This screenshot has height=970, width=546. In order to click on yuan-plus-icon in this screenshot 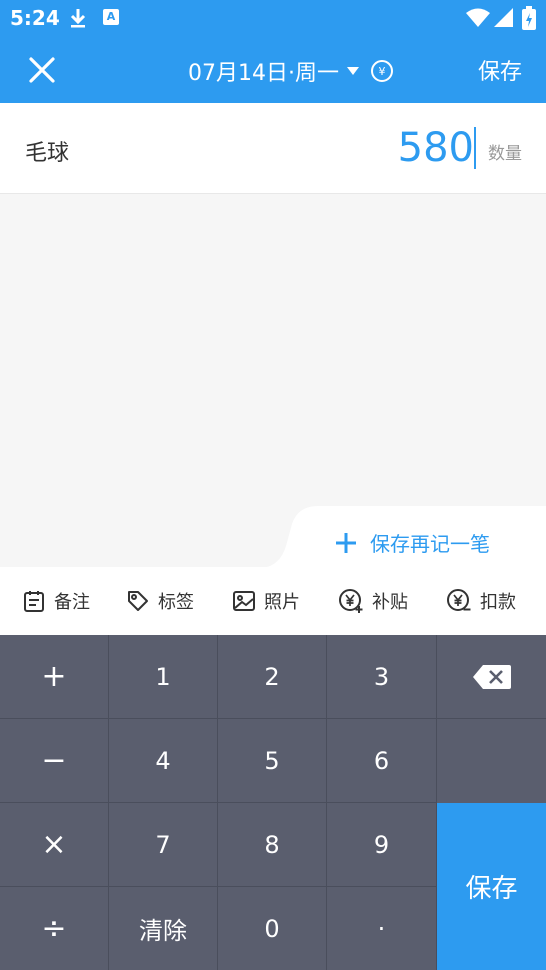, I will do `click(351, 601)`.